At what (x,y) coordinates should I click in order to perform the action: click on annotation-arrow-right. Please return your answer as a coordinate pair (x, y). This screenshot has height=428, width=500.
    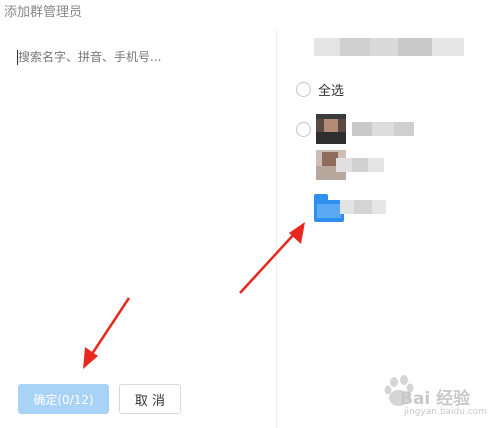
    Looking at the image, I should click on (272, 258).